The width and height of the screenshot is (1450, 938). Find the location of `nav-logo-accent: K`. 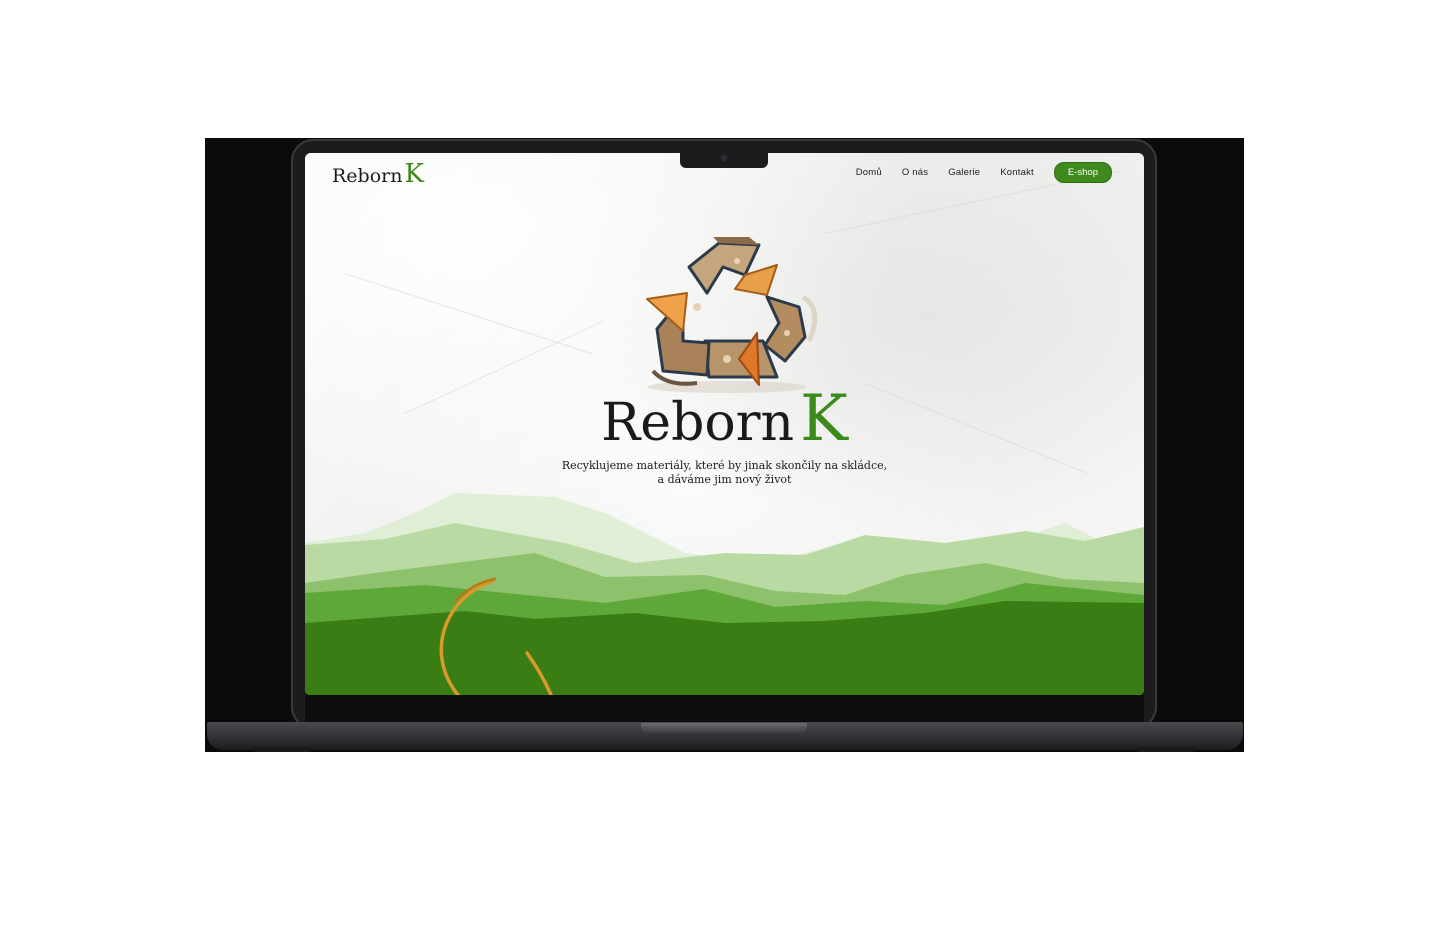

nav-logo-accent: K is located at coordinates (414, 174).